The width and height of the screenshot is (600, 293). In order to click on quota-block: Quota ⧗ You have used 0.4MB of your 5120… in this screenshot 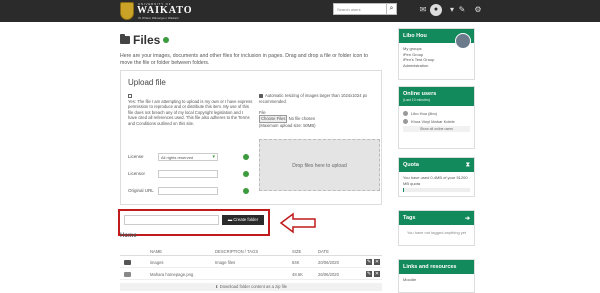, I will do `click(436, 177)`.